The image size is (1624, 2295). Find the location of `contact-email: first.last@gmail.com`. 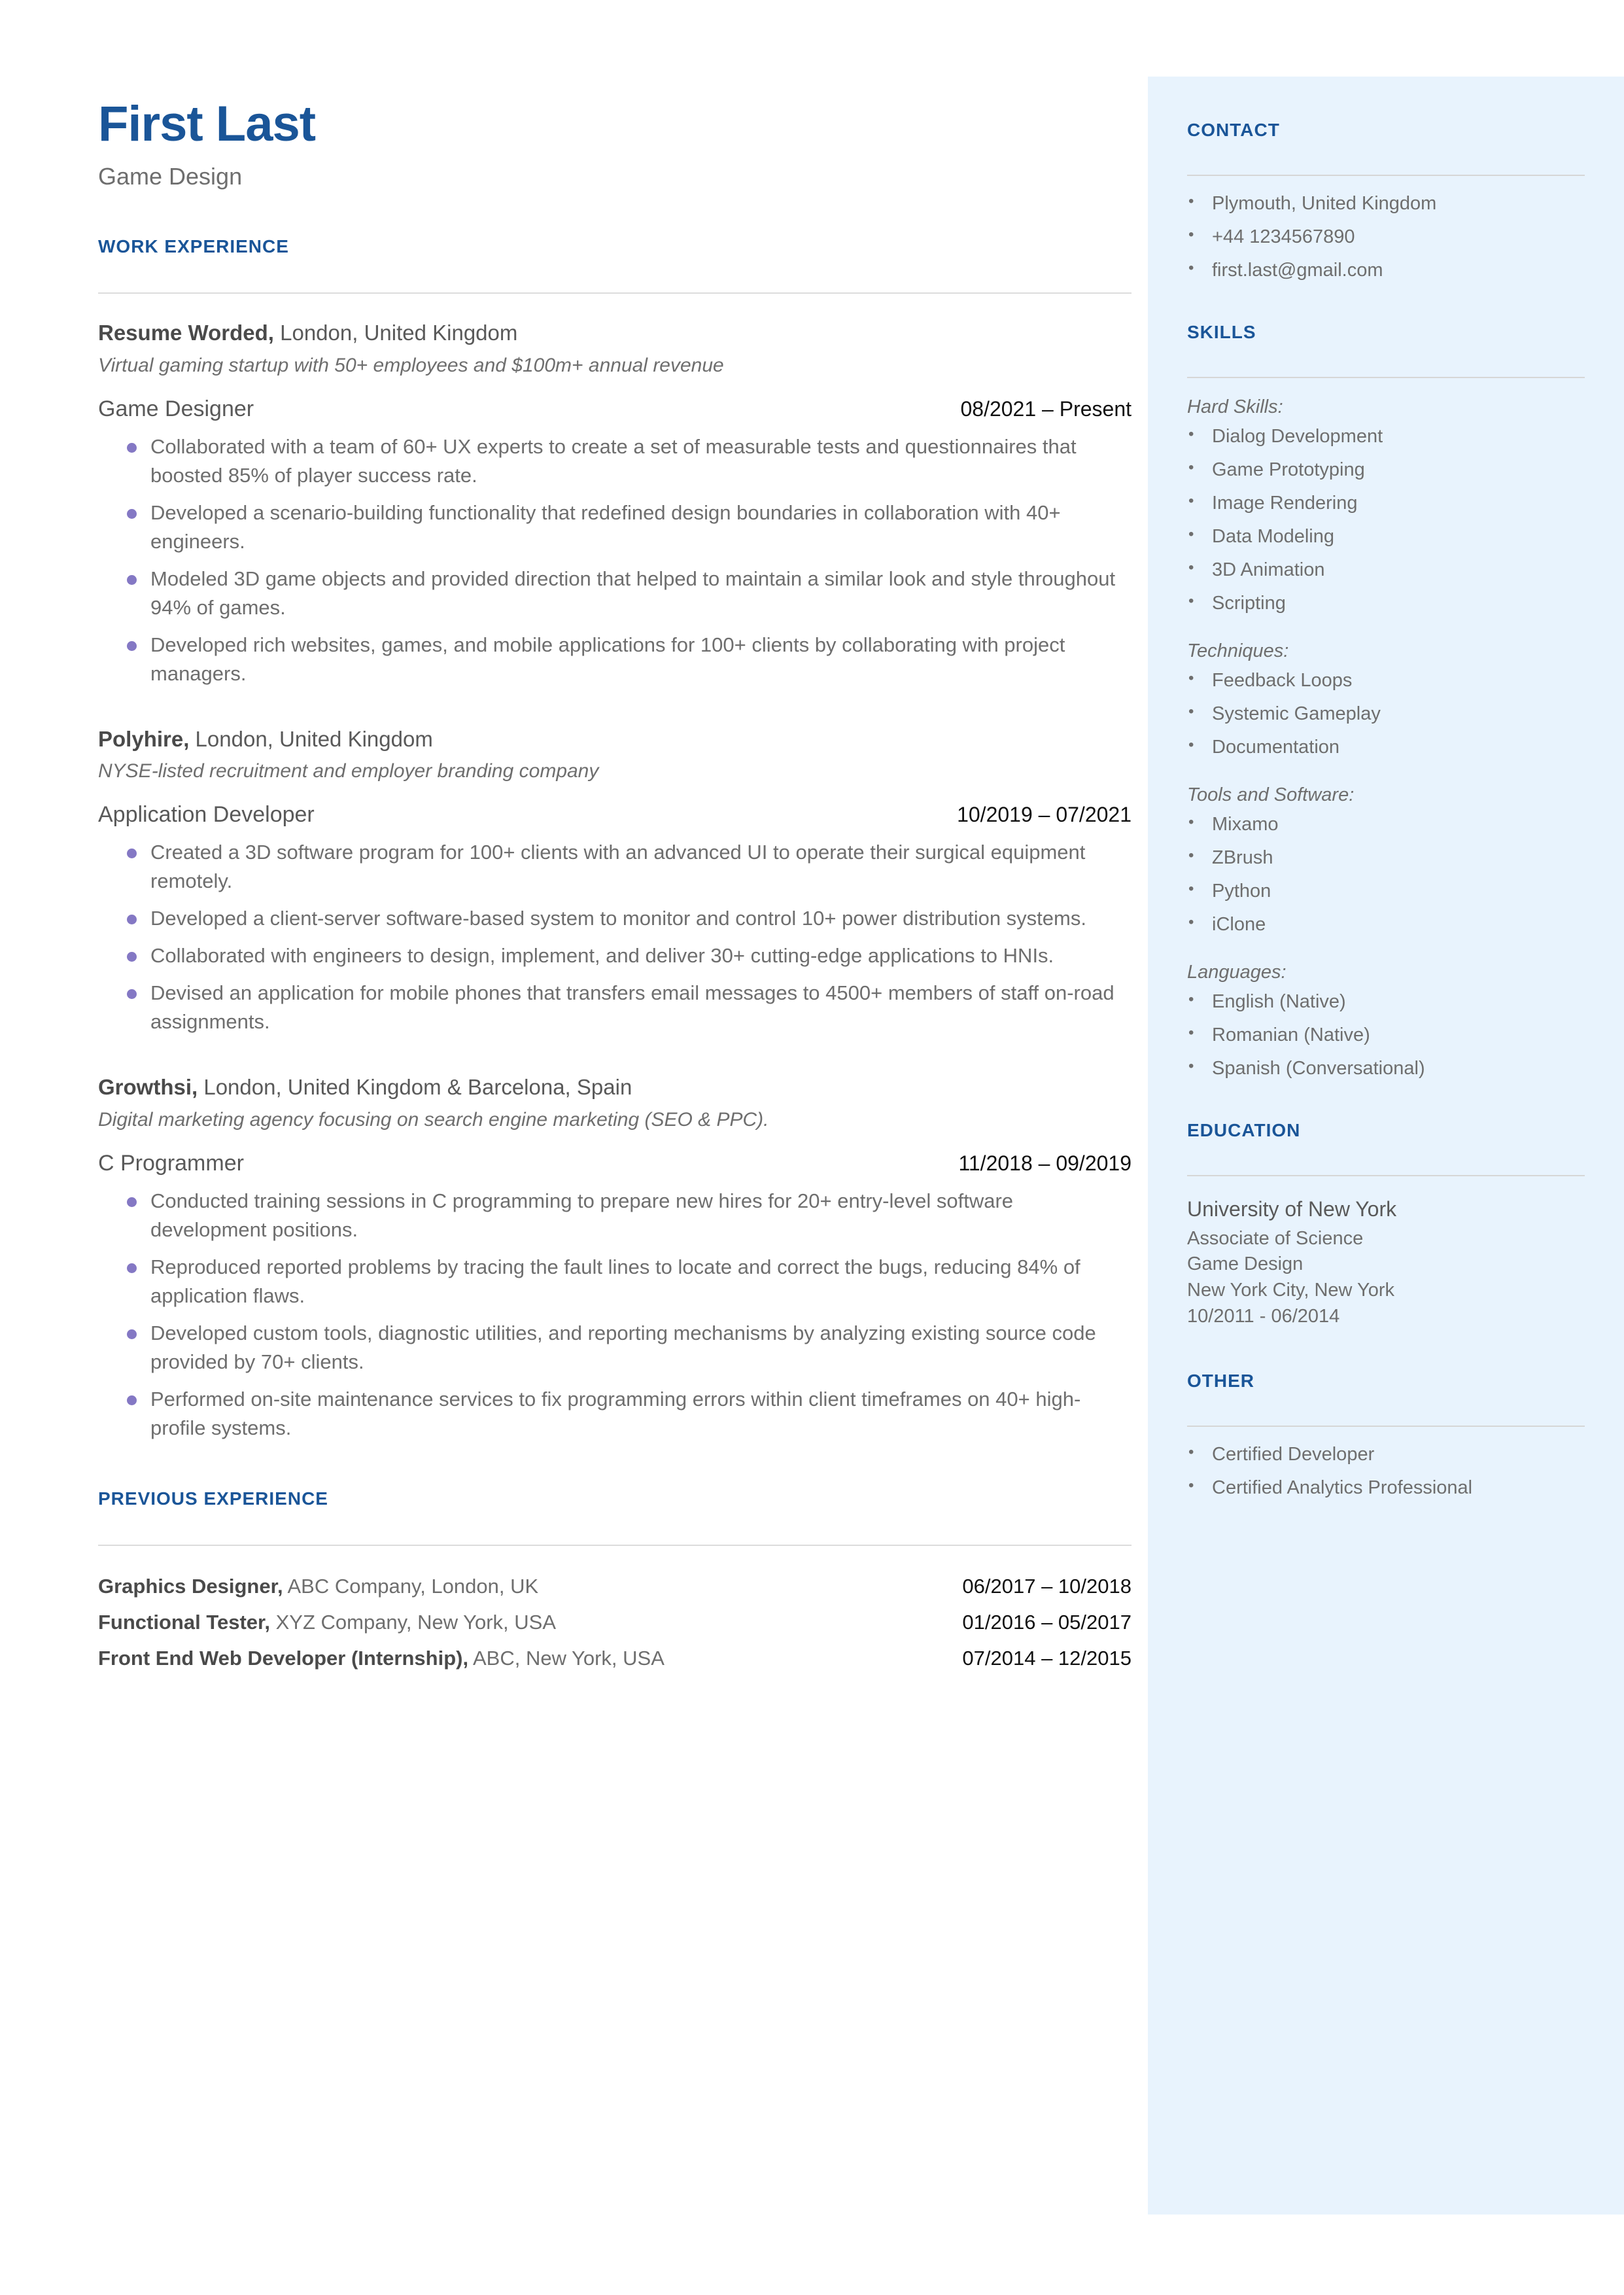

contact-email: first.last@gmail.com is located at coordinates (1386, 270).